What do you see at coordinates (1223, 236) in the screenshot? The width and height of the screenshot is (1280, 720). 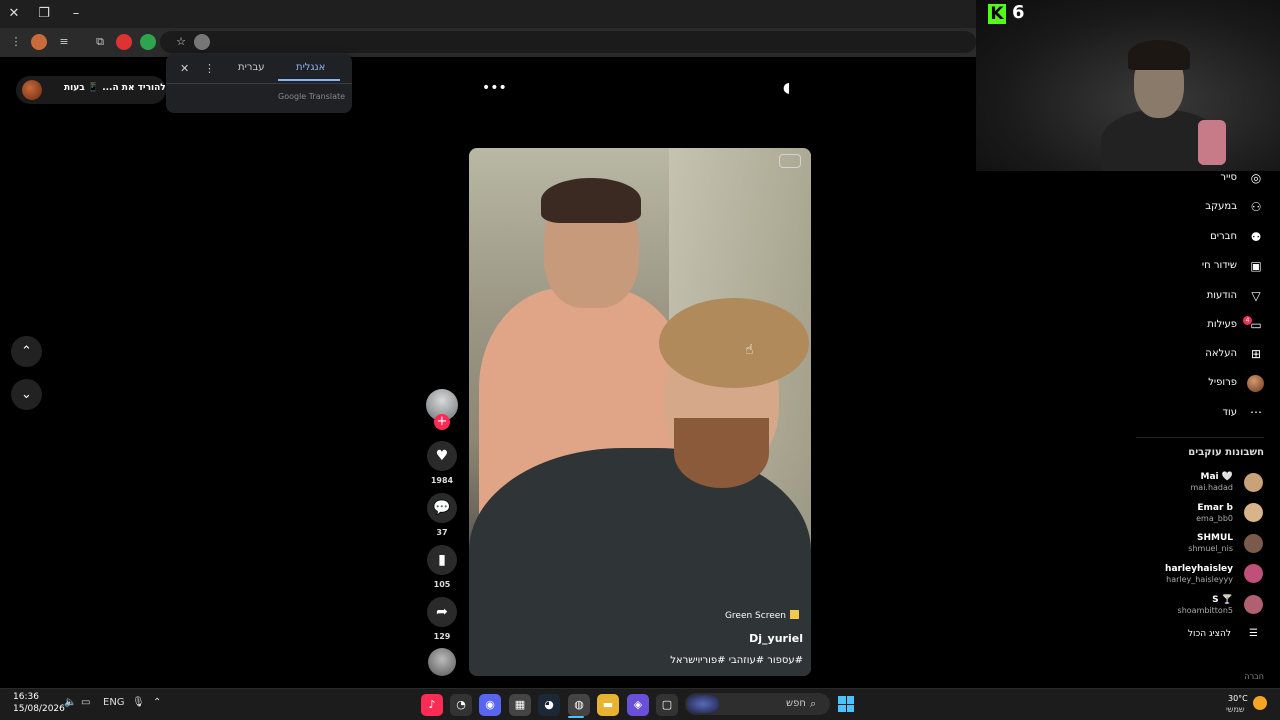 I see `sidebar-item-friends: חברים` at bounding box center [1223, 236].